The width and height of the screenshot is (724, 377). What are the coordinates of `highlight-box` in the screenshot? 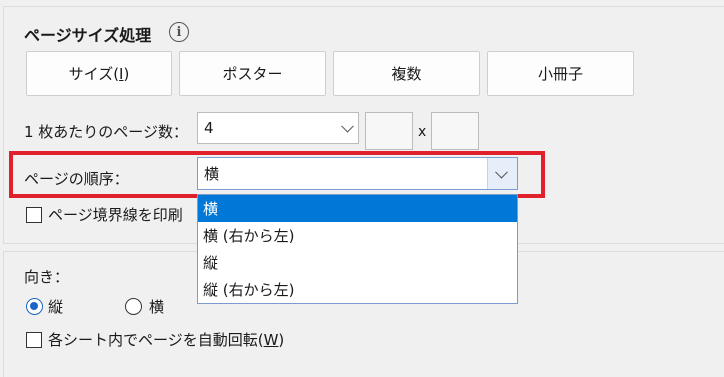 It's located at (277, 174).